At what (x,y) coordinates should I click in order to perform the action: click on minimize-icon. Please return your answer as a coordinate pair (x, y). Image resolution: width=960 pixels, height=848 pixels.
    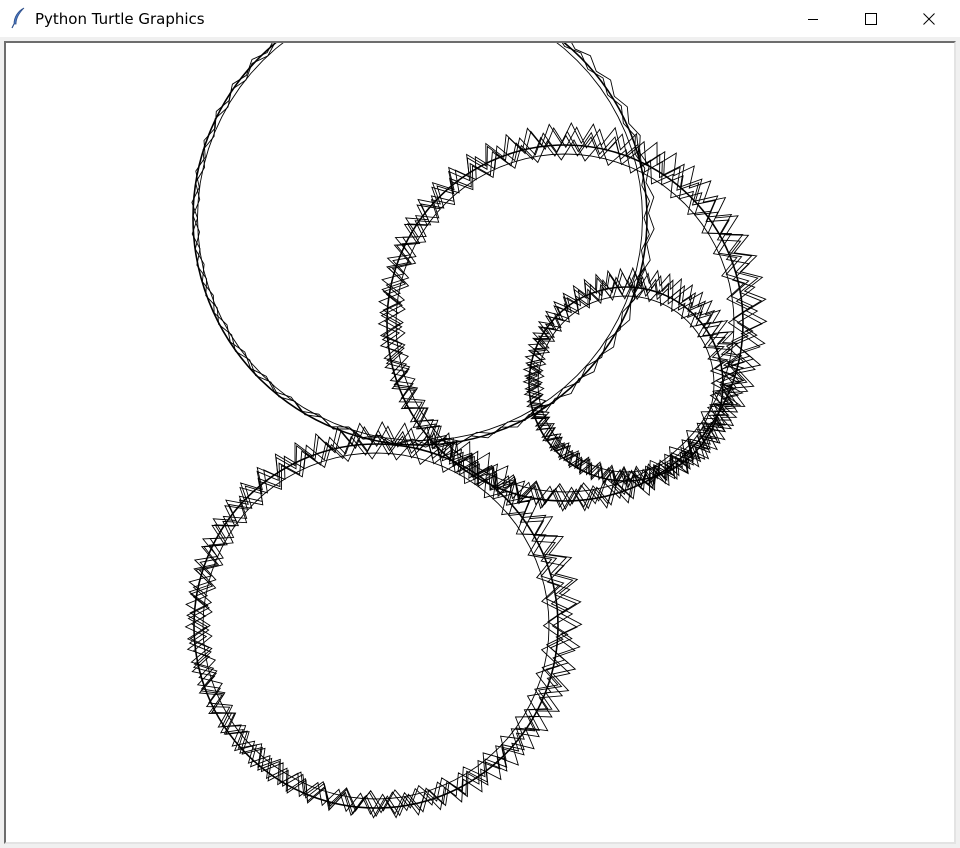
    Looking at the image, I should click on (813, 19).